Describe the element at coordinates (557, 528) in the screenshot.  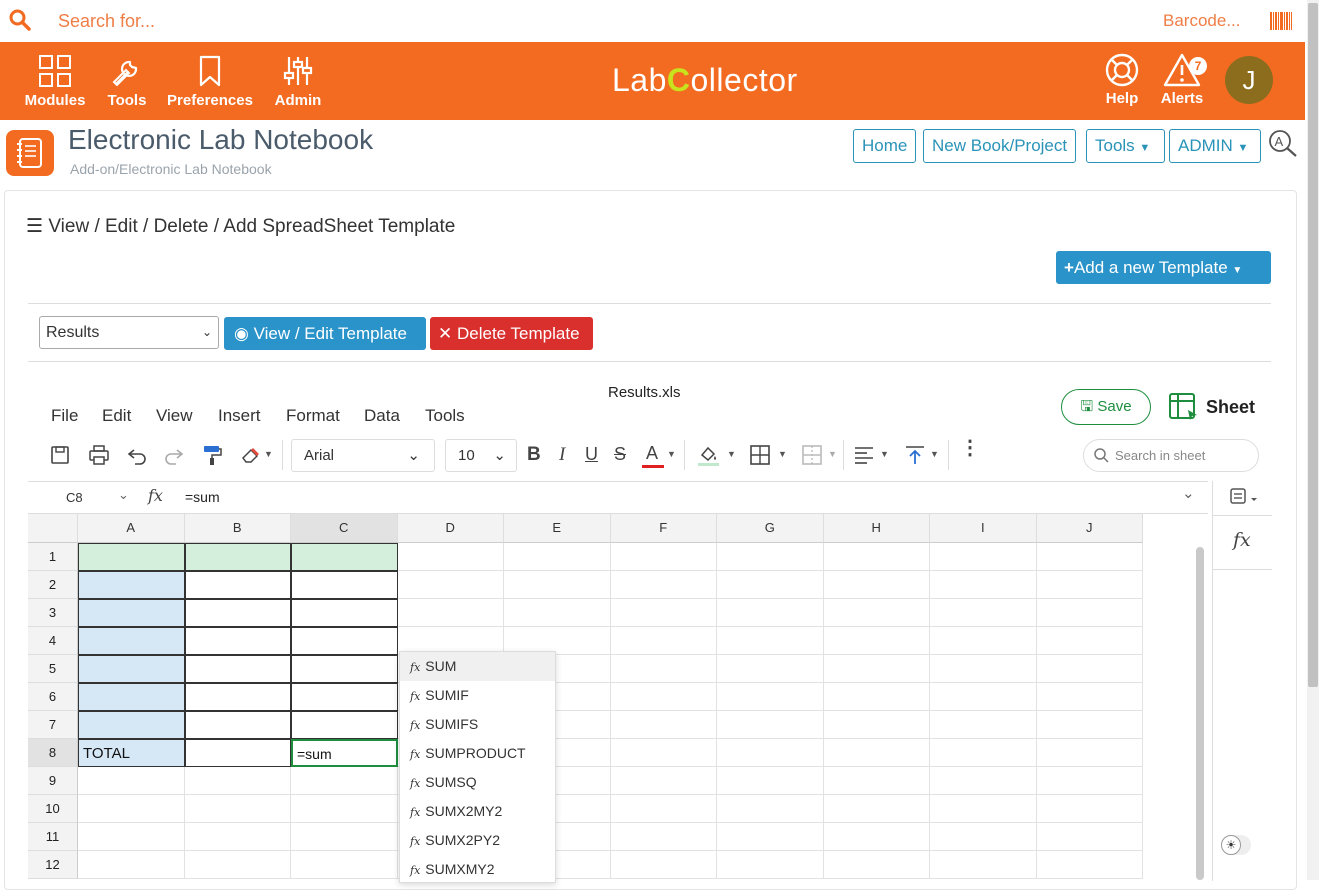
I see `column-header: E` at that location.